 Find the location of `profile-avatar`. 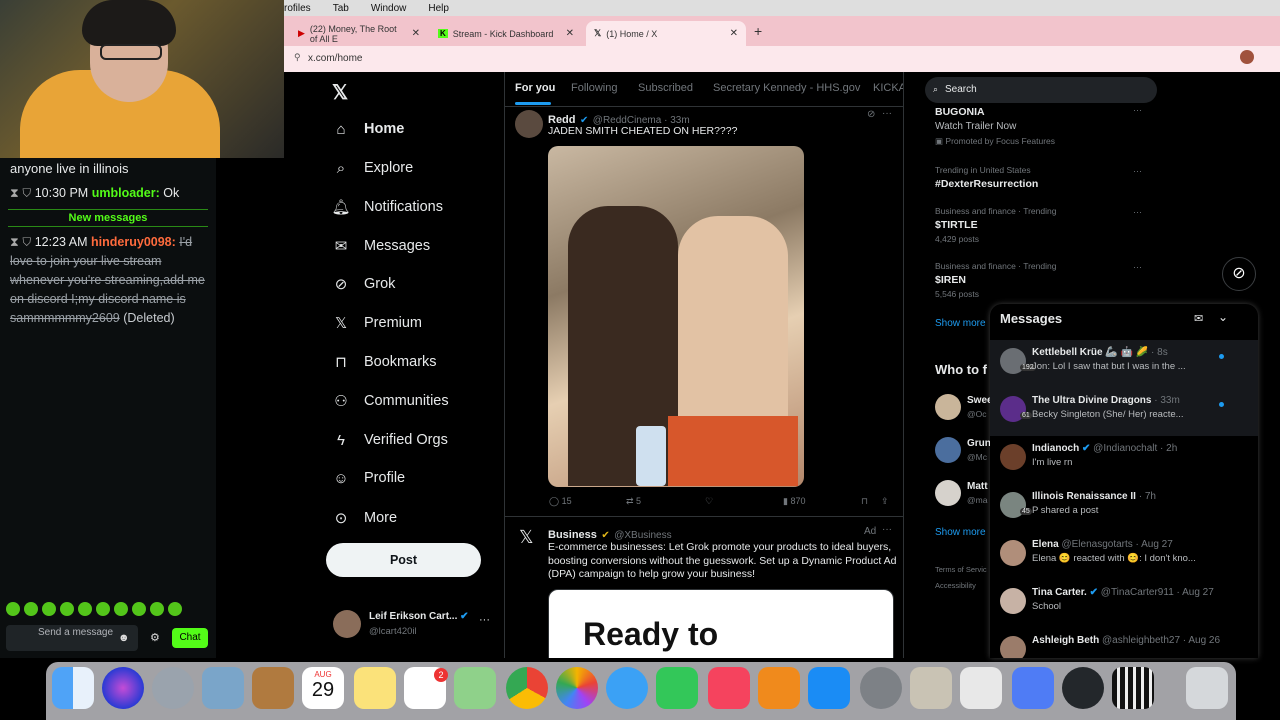

profile-avatar is located at coordinates (1247, 57).